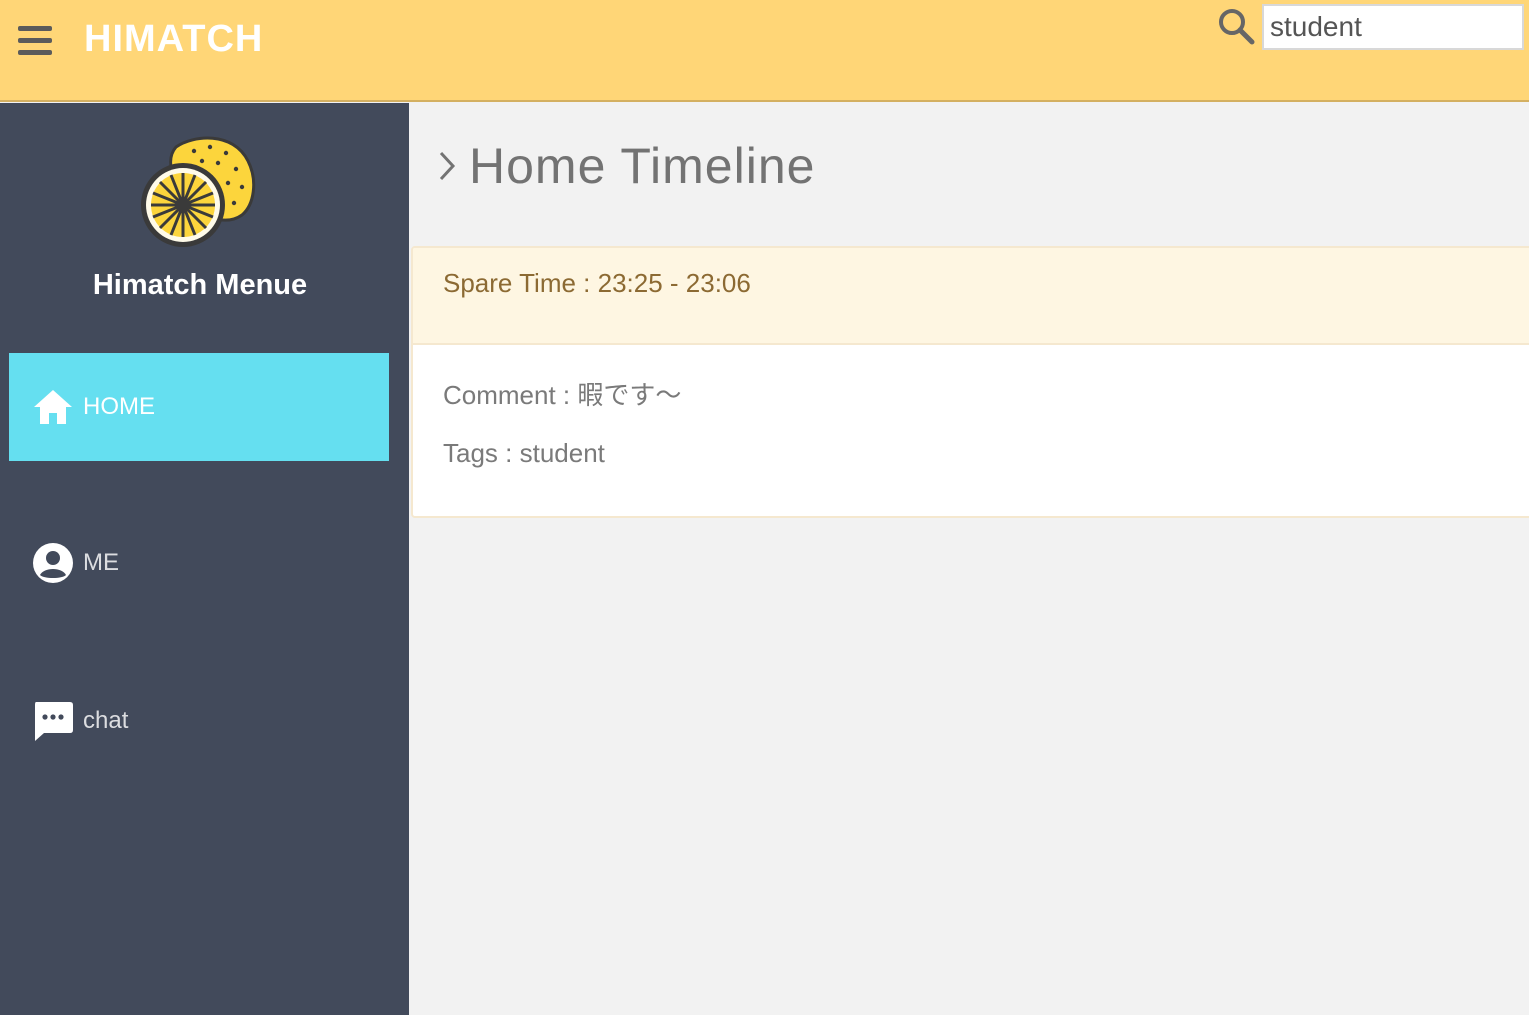  What do you see at coordinates (200, 285) in the screenshot?
I see `sidebar-title: Himatch Menue` at bounding box center [200, 285].